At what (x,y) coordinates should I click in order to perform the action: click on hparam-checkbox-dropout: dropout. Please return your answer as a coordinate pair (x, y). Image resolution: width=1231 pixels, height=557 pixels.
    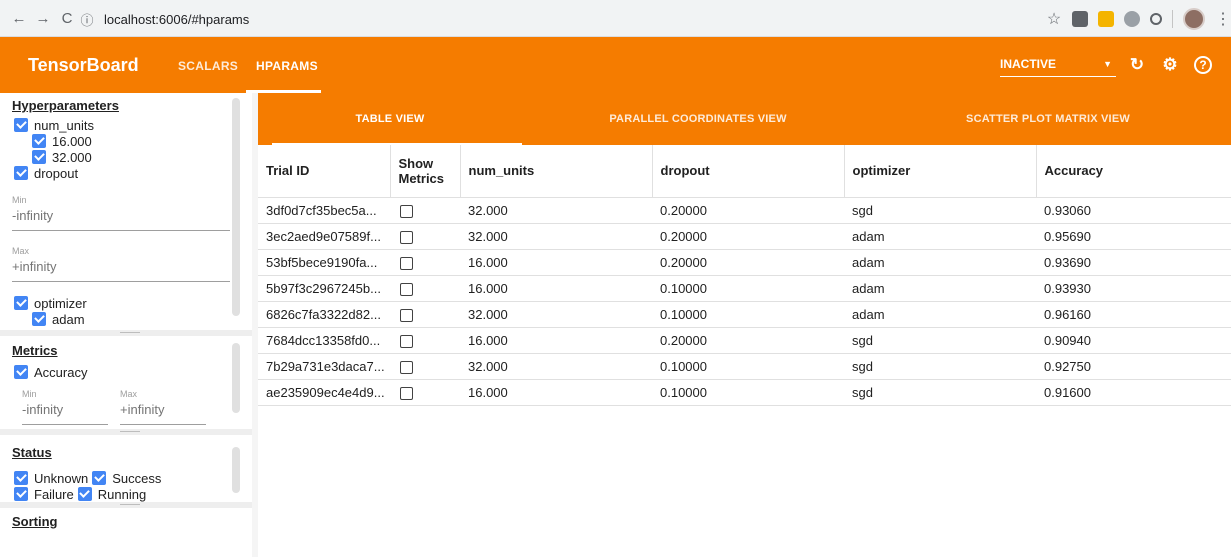
    Looking at the image, I should click on (136, 173).